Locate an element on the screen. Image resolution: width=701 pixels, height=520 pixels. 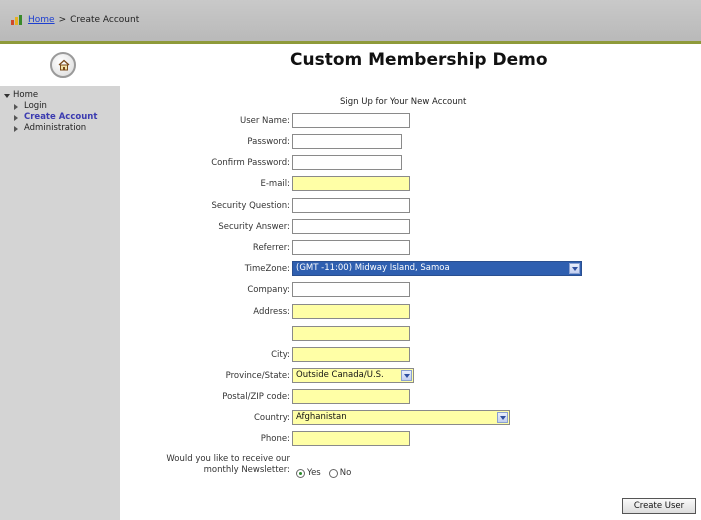
timezone-select: (GMT -11:00) Midway Island, Samoa is located at coordinates (437, 268).